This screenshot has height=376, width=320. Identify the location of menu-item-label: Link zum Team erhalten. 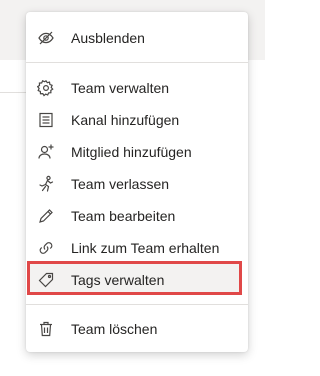
(145, 248).